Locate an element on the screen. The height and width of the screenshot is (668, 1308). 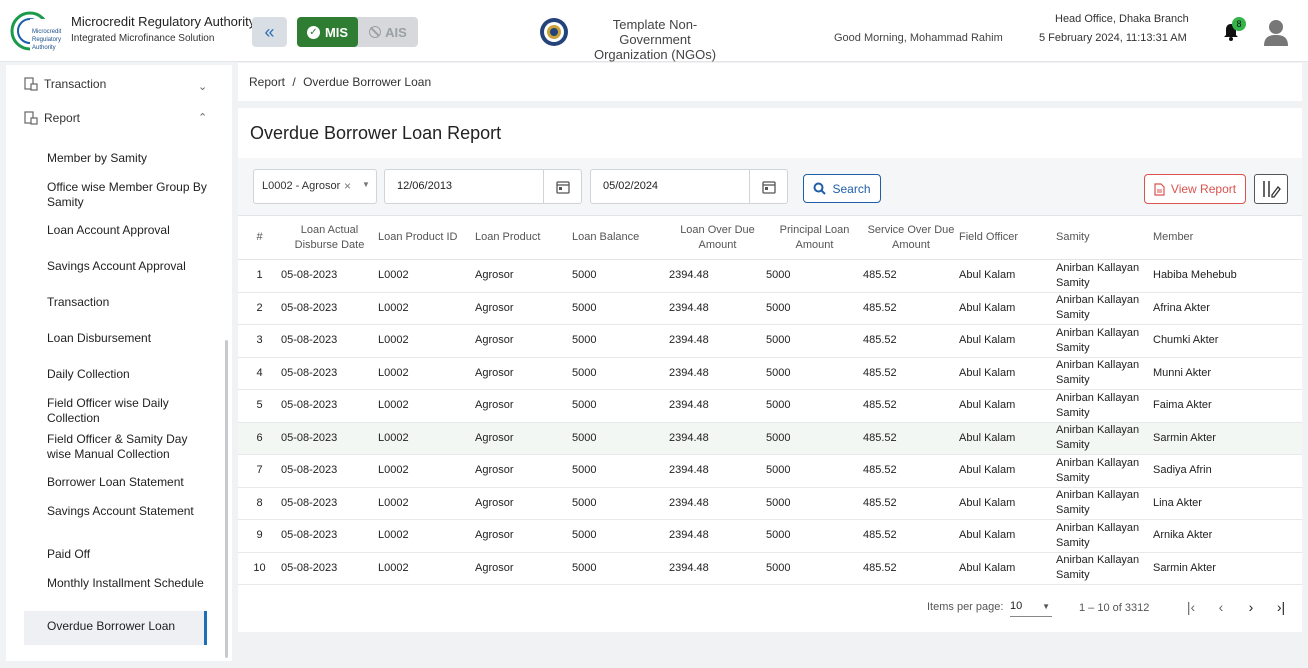
svg-text: Microcredit is located at coordinates (47, 32).